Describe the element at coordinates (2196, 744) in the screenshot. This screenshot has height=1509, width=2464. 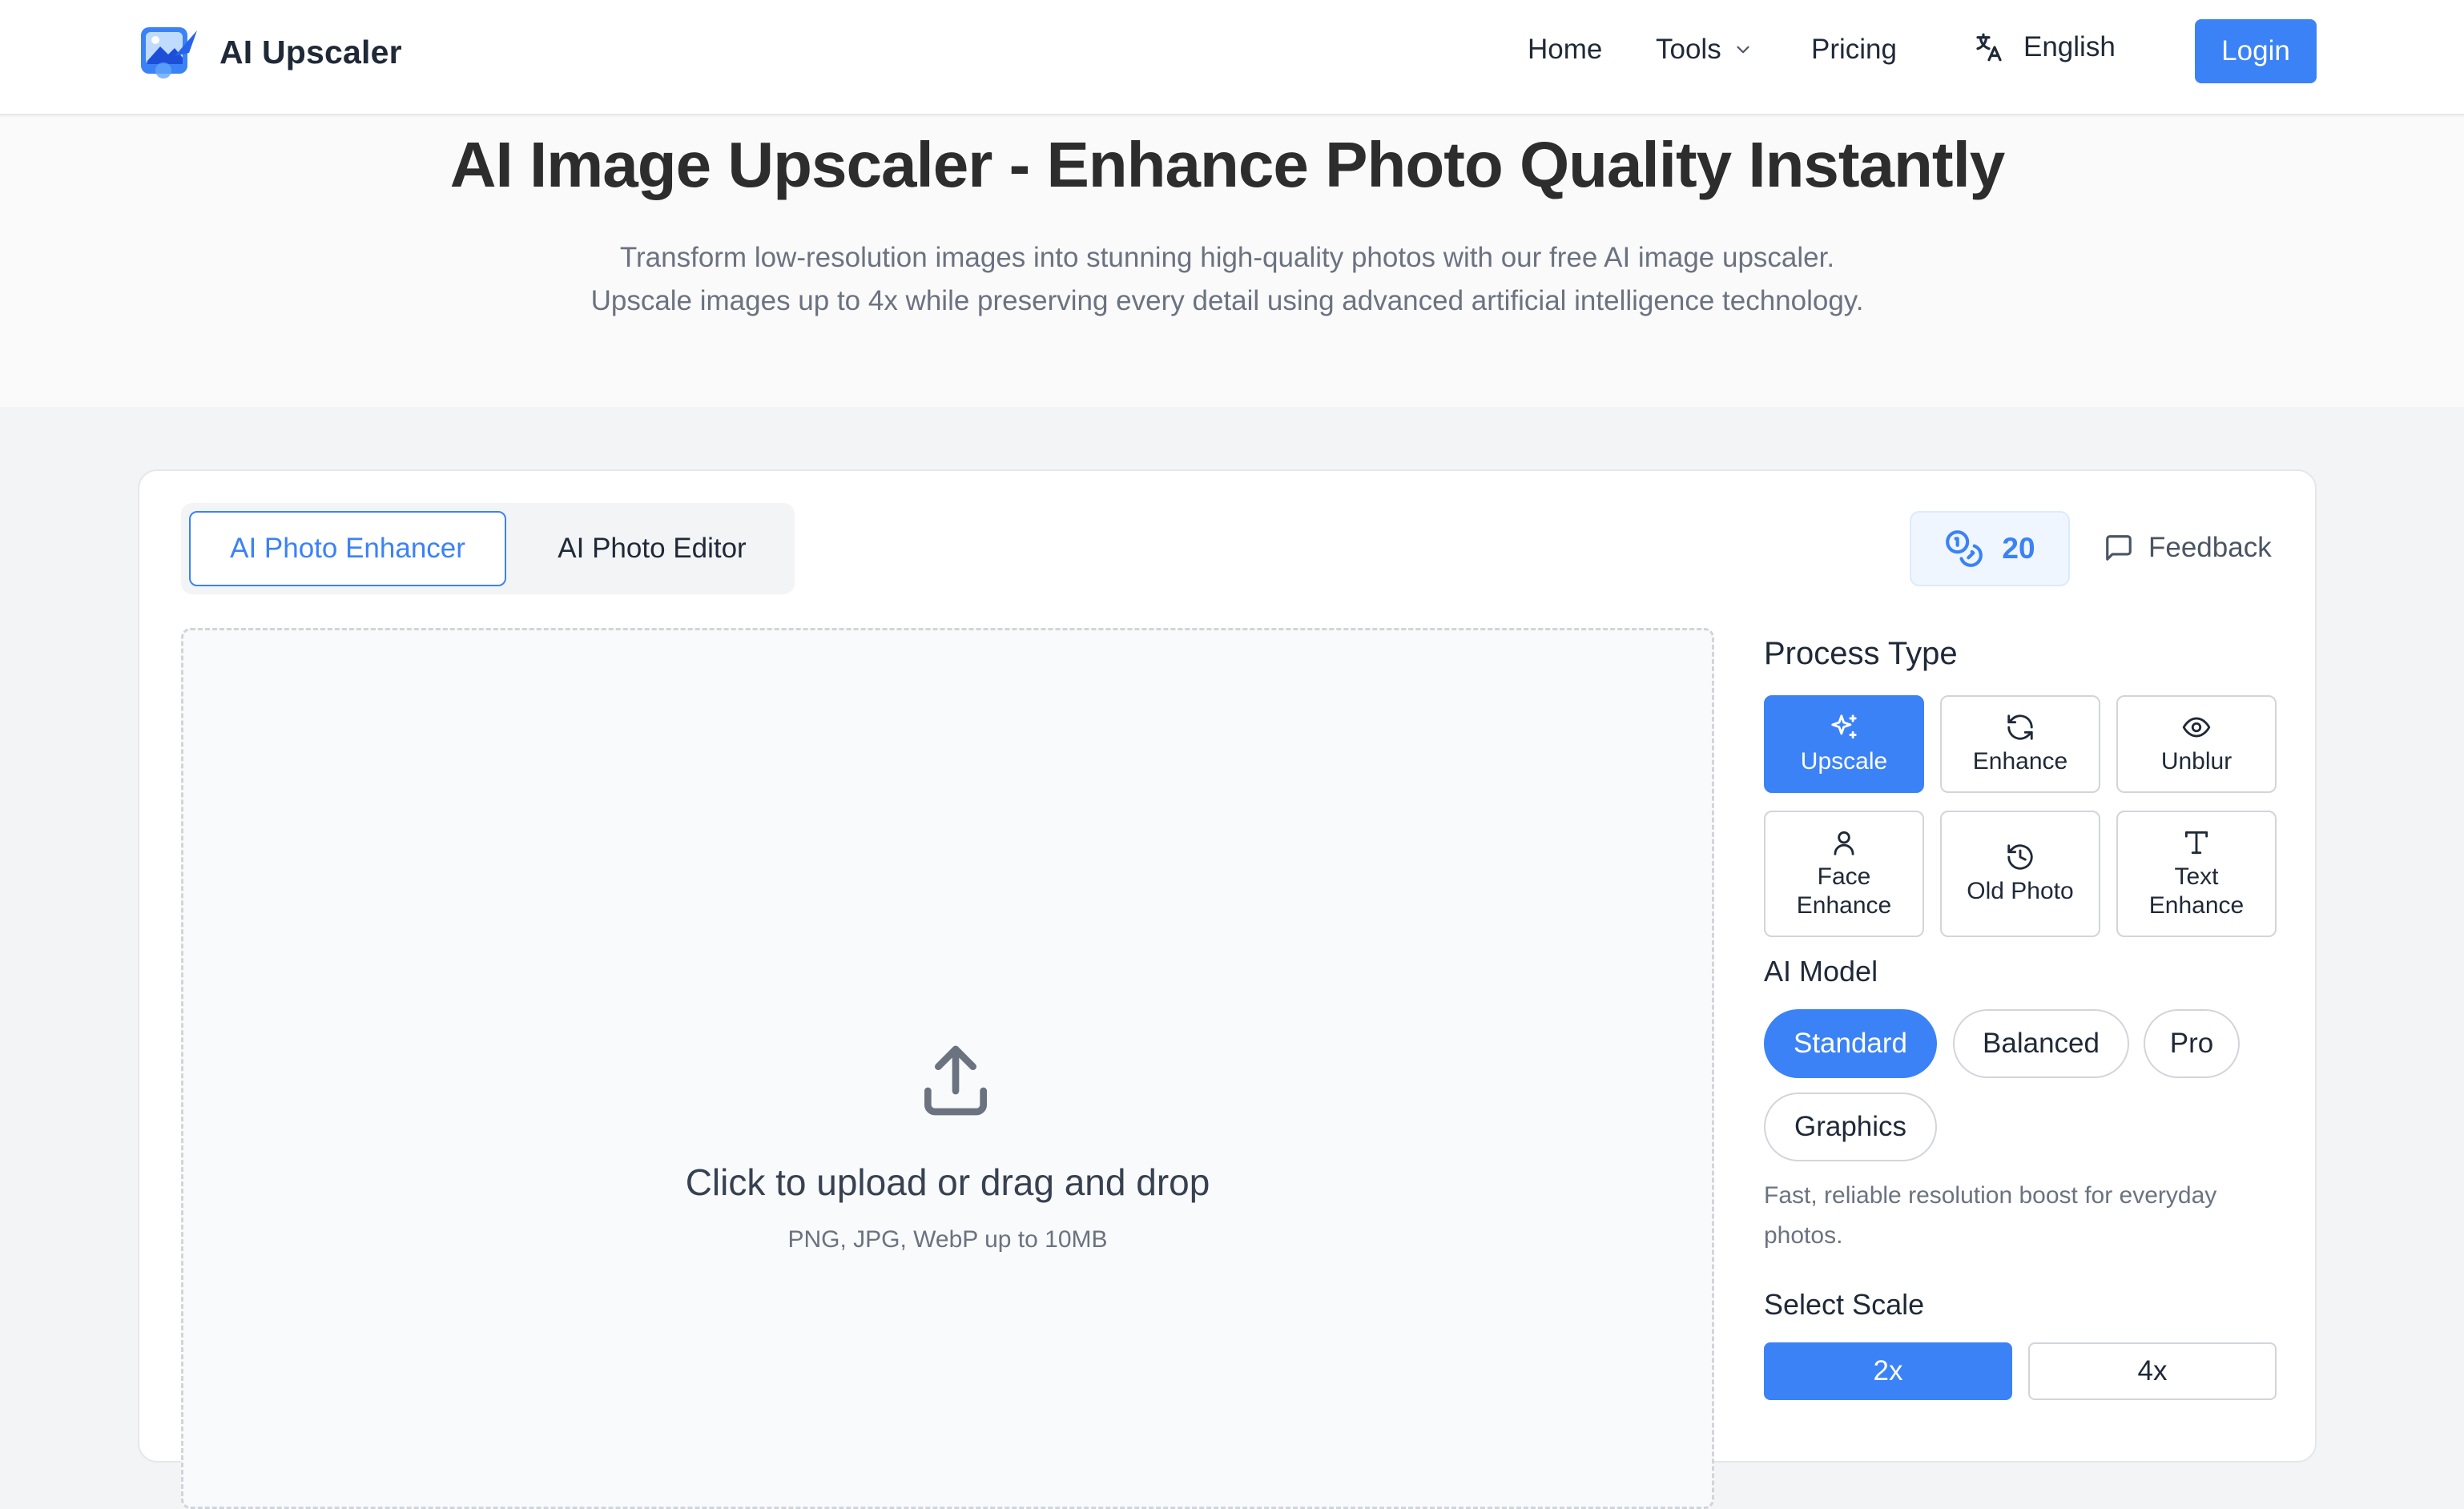
I see `process-unblur-button: Unblur` at that location.